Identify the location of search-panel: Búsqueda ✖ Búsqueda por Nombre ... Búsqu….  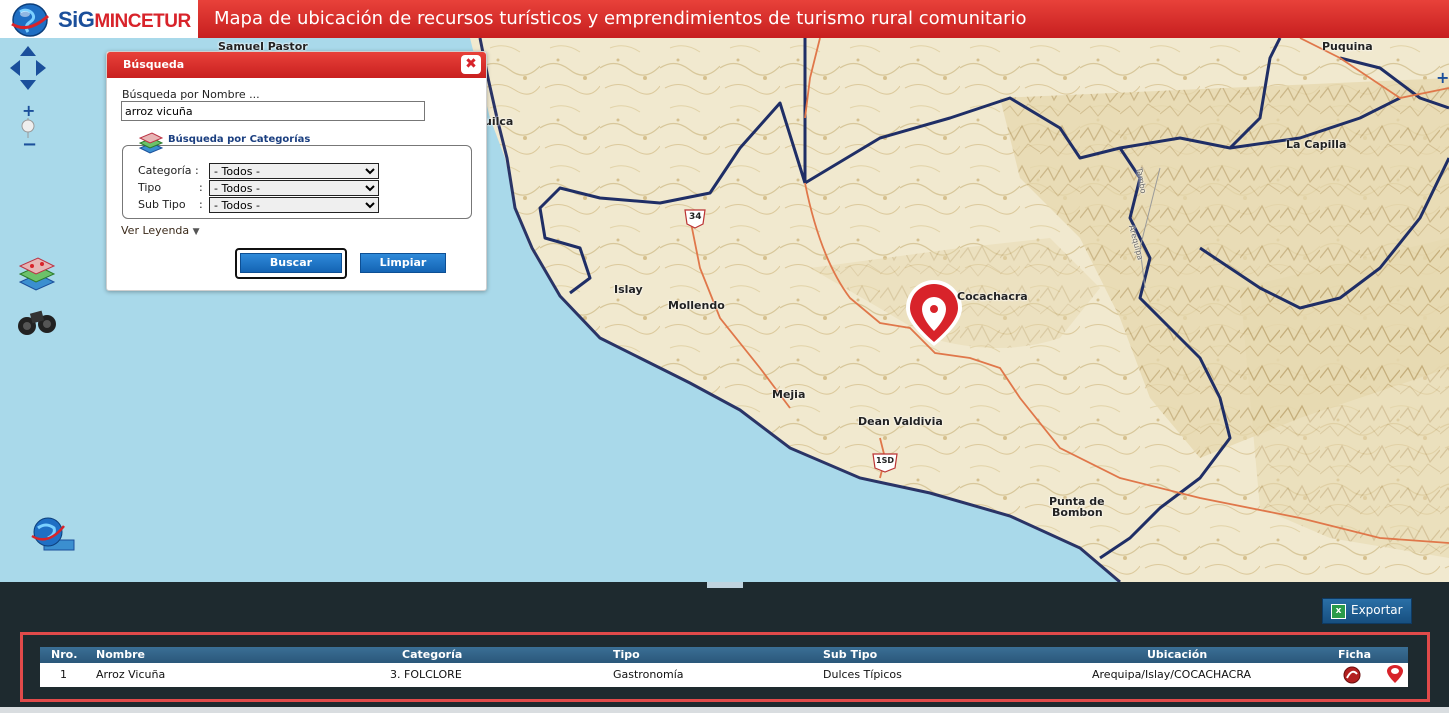
(296, 171).